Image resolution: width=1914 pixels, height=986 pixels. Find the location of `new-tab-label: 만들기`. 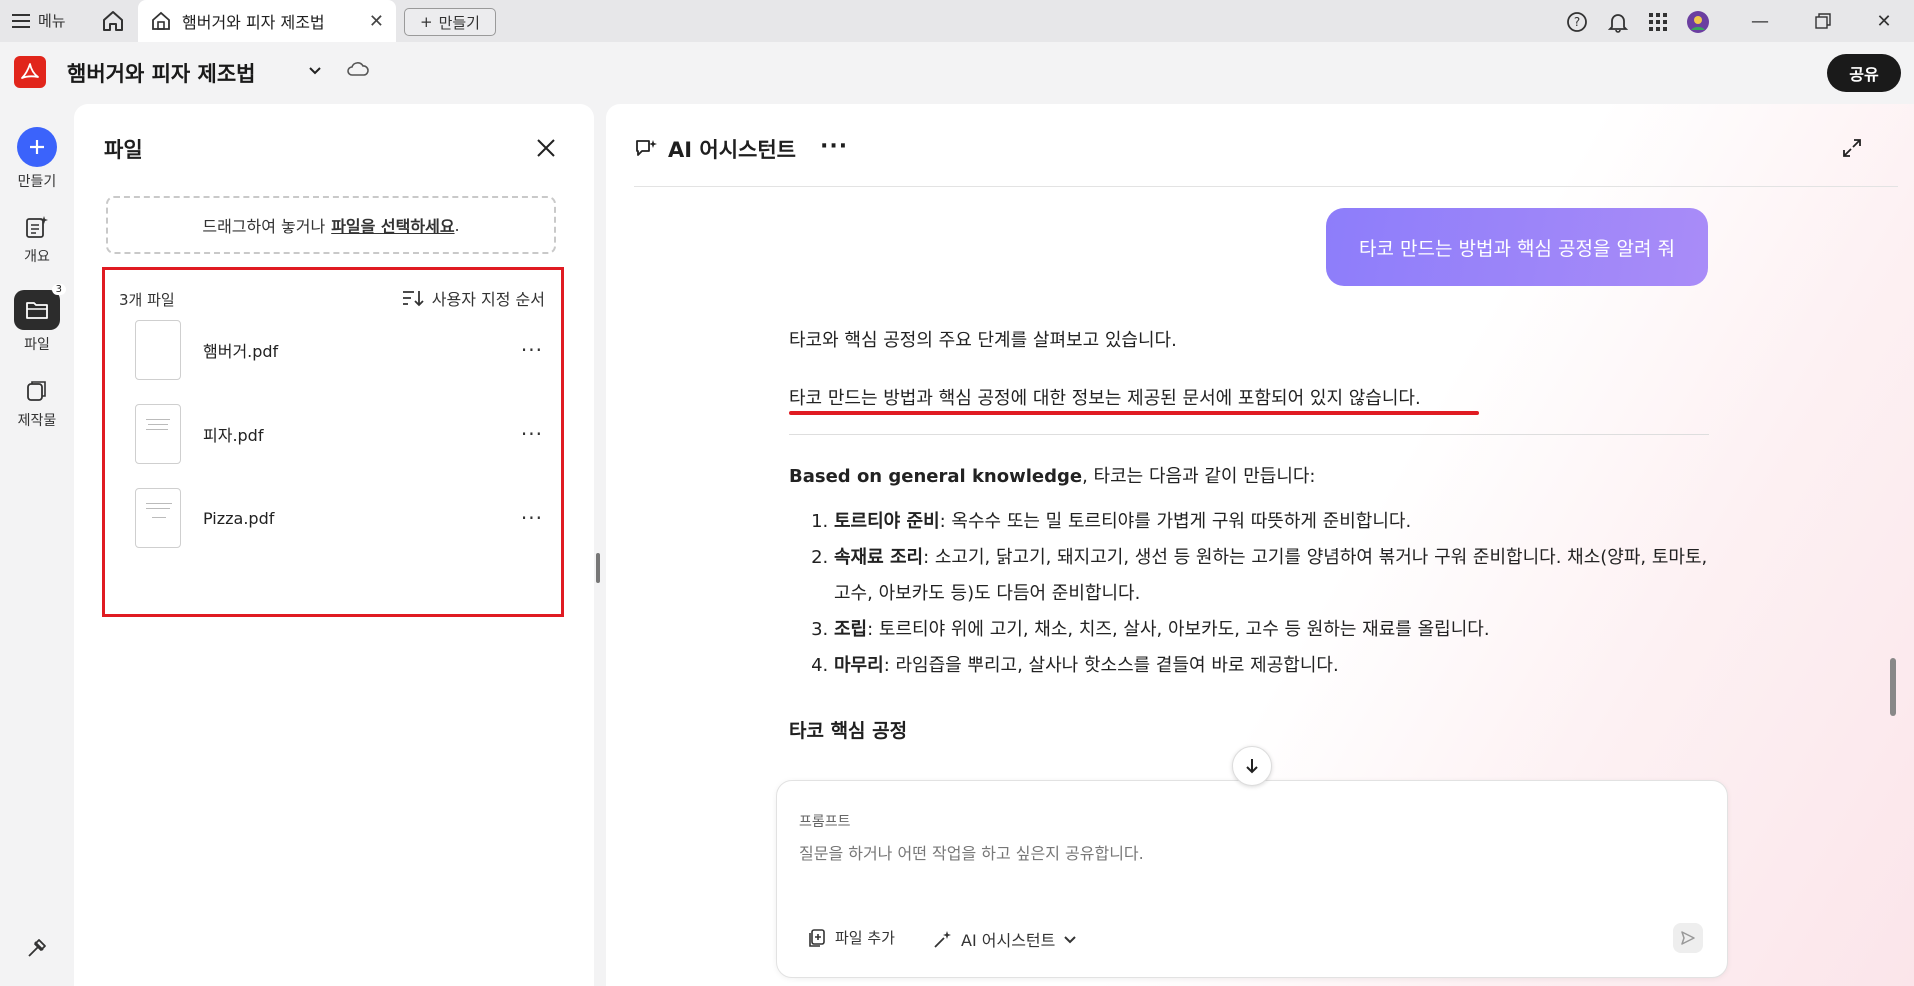

new-tab-label: 만들기 is located at coordinates (459, 22).